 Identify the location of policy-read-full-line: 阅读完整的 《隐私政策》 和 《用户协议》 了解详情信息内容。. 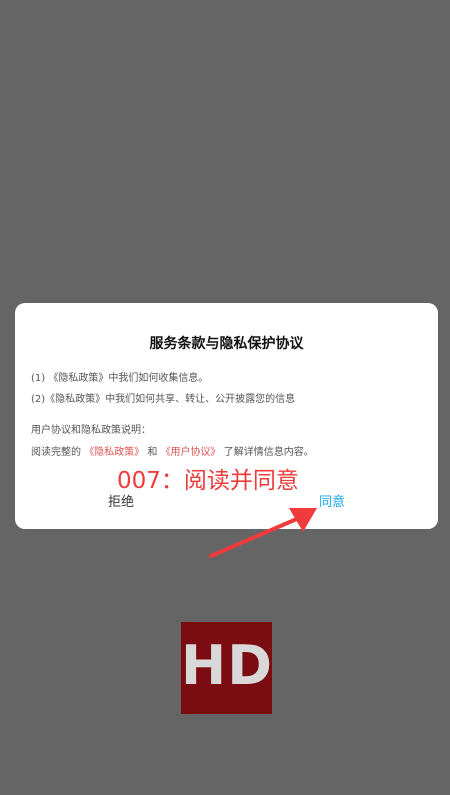
(172, 450).